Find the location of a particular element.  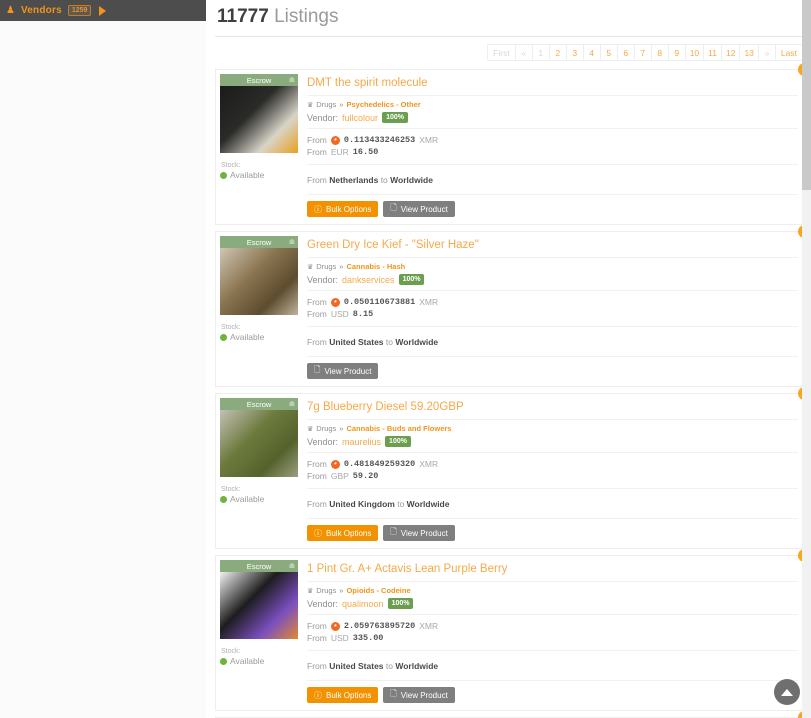

stock-value: Available is located at coordinates (259, 174).